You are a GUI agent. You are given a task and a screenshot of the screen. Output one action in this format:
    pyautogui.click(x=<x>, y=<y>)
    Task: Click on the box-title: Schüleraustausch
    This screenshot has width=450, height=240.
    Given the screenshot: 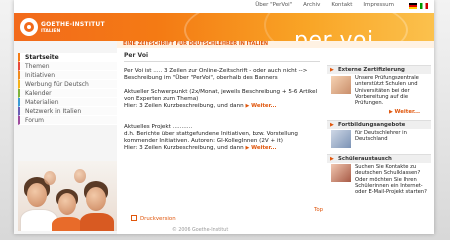 What is the action you would take?
    pyautogui.click(x=365, y=159)
    